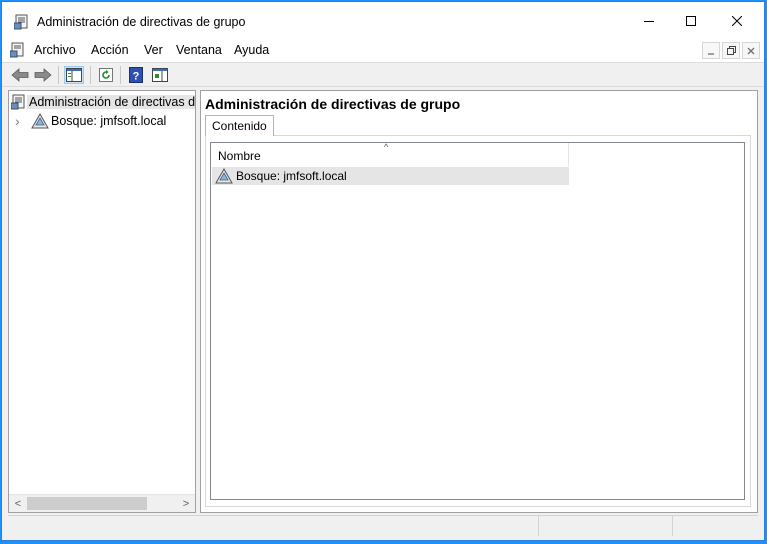 The height and width of the screenshot is (544, 767). Describe the element at coordinates (737, 21) in the screenshot. I see `close-button` at that location.